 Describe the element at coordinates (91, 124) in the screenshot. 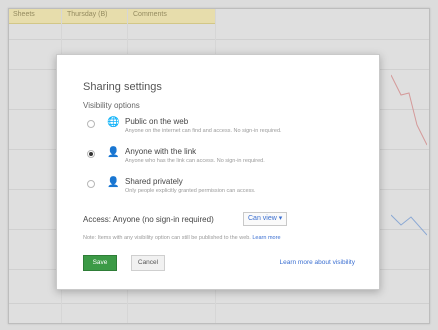

I see `radio-public` at that location.